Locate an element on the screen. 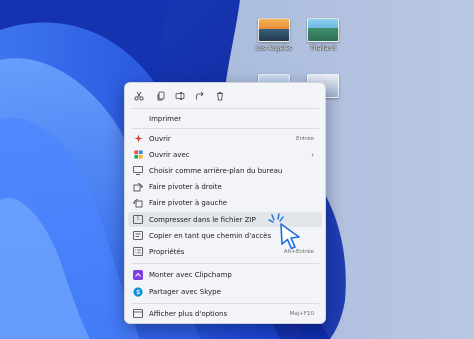 This screenshot has width=474, height=339. properties-icon is located at coordinates (138, 252).